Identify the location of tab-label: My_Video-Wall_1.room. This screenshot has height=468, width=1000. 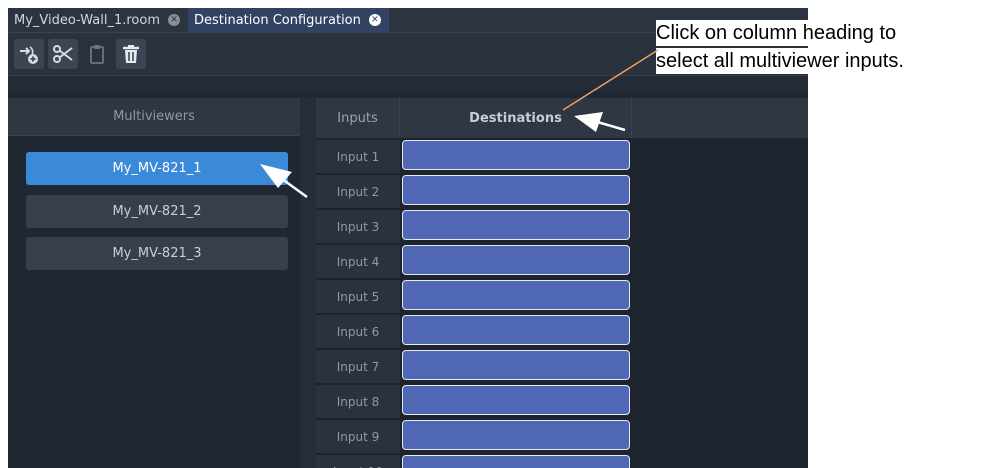
(87, 20).